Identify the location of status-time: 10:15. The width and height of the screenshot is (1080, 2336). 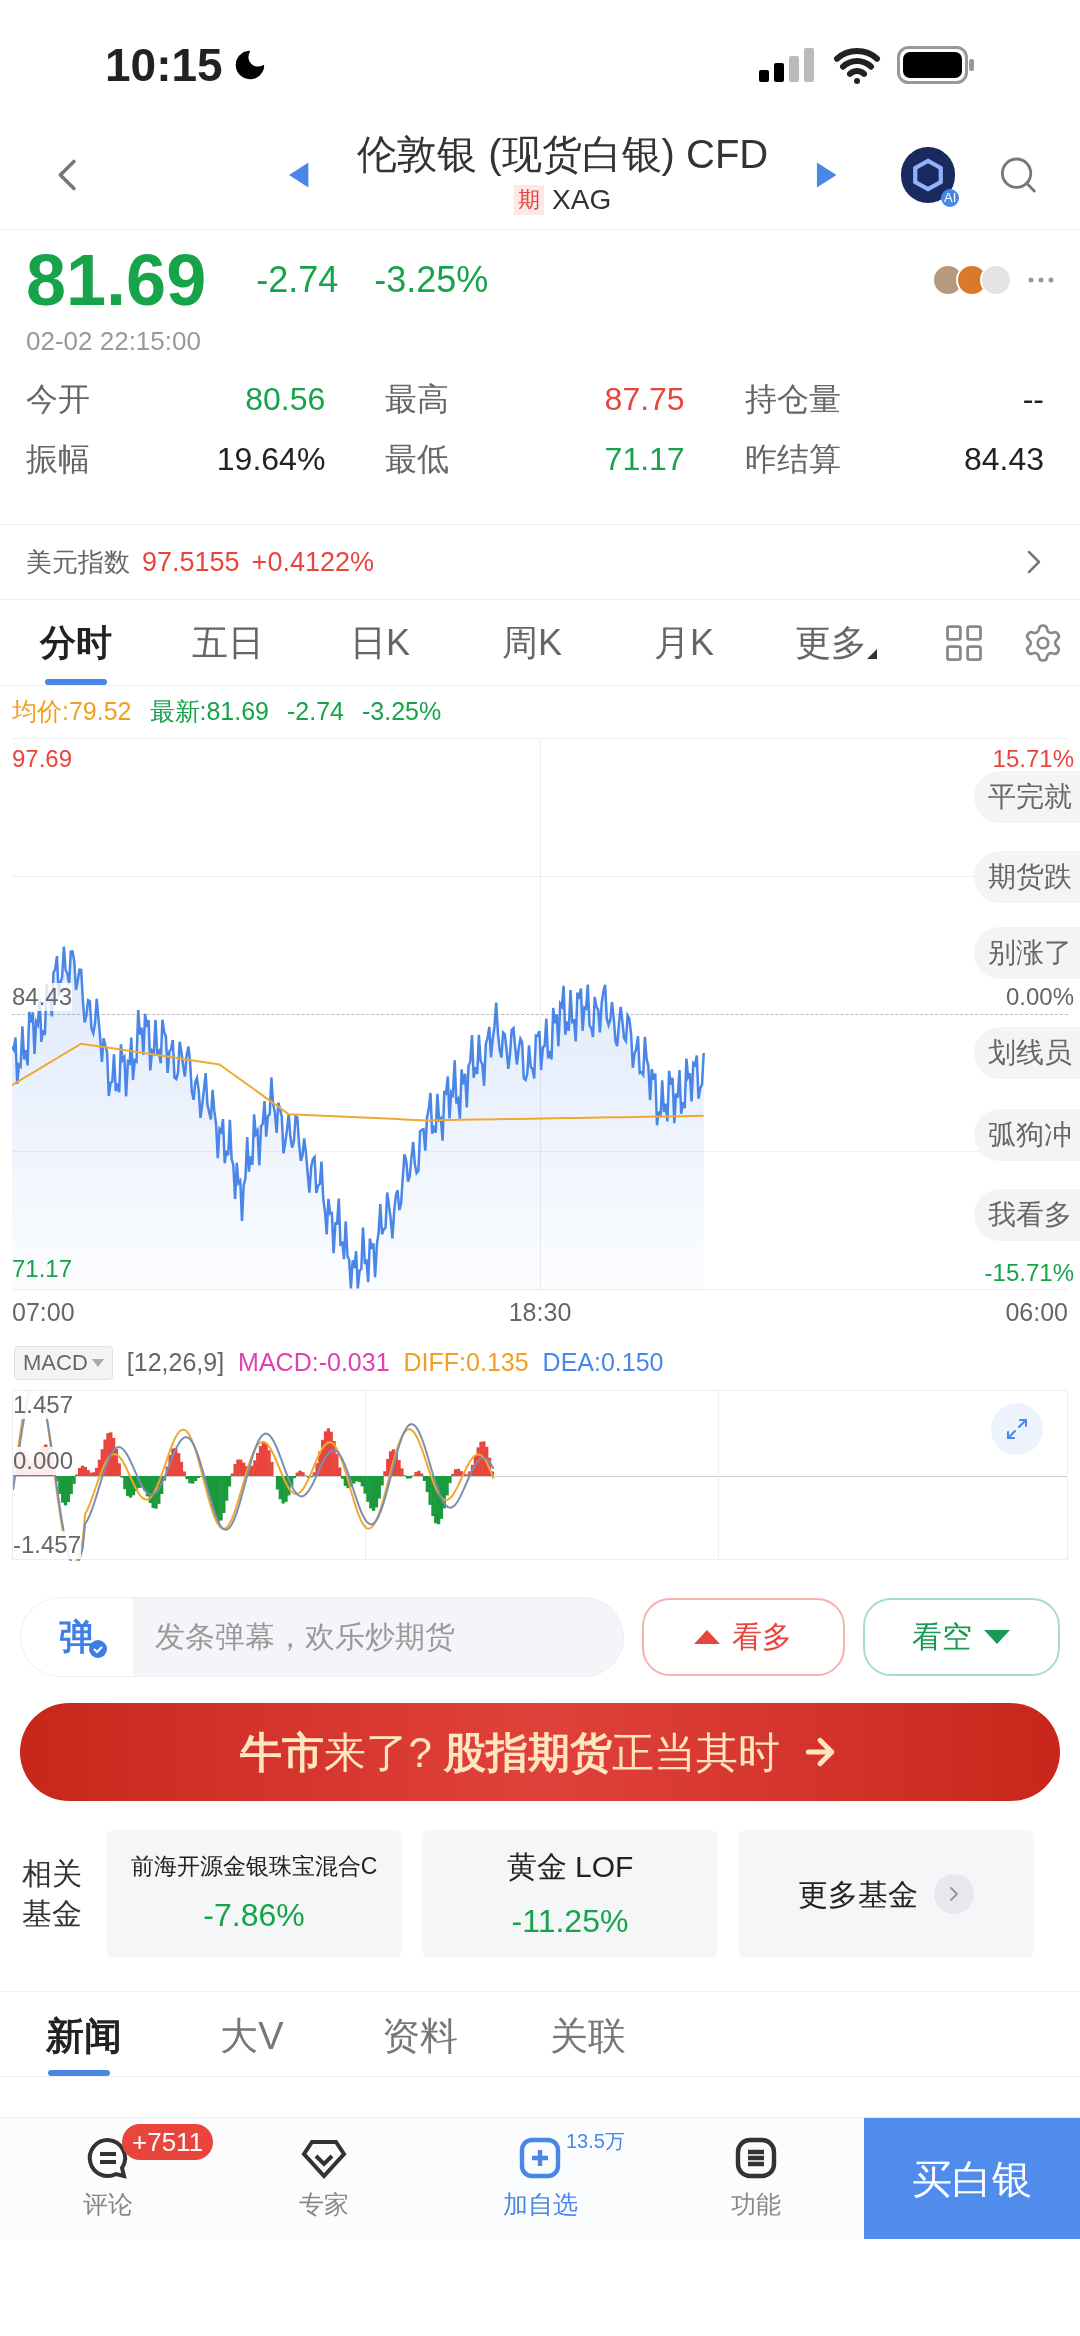
(164, 65).